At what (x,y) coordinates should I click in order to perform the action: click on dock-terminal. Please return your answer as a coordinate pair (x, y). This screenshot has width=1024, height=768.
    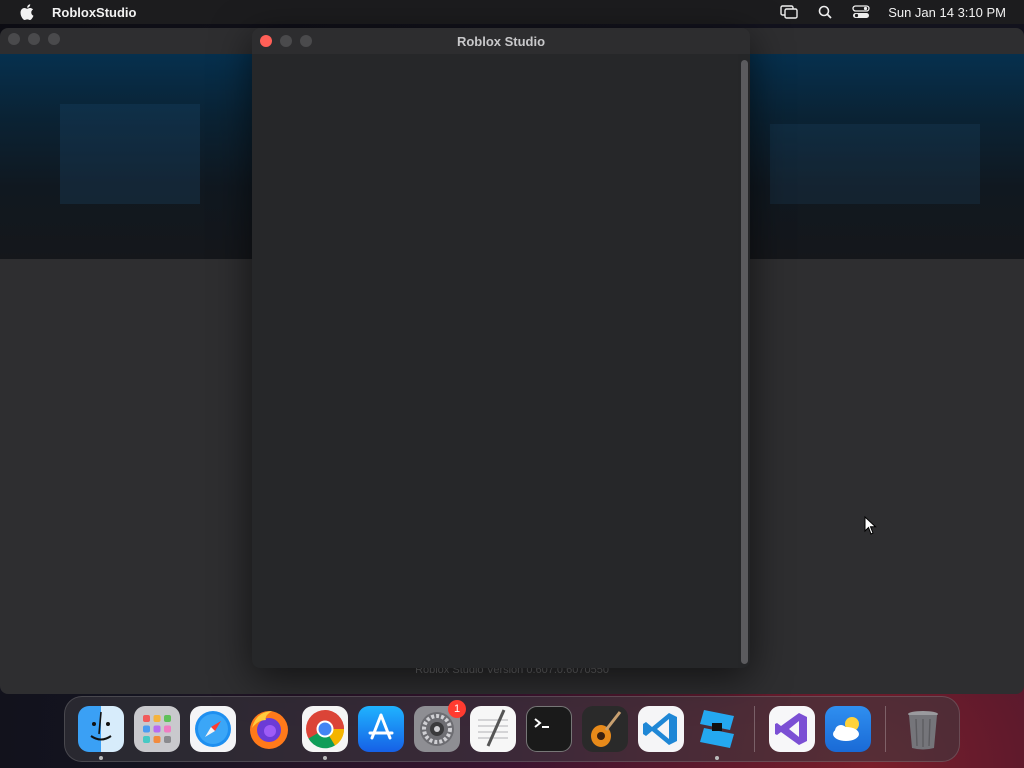
    Looking at the image, I should click on (549, 729).